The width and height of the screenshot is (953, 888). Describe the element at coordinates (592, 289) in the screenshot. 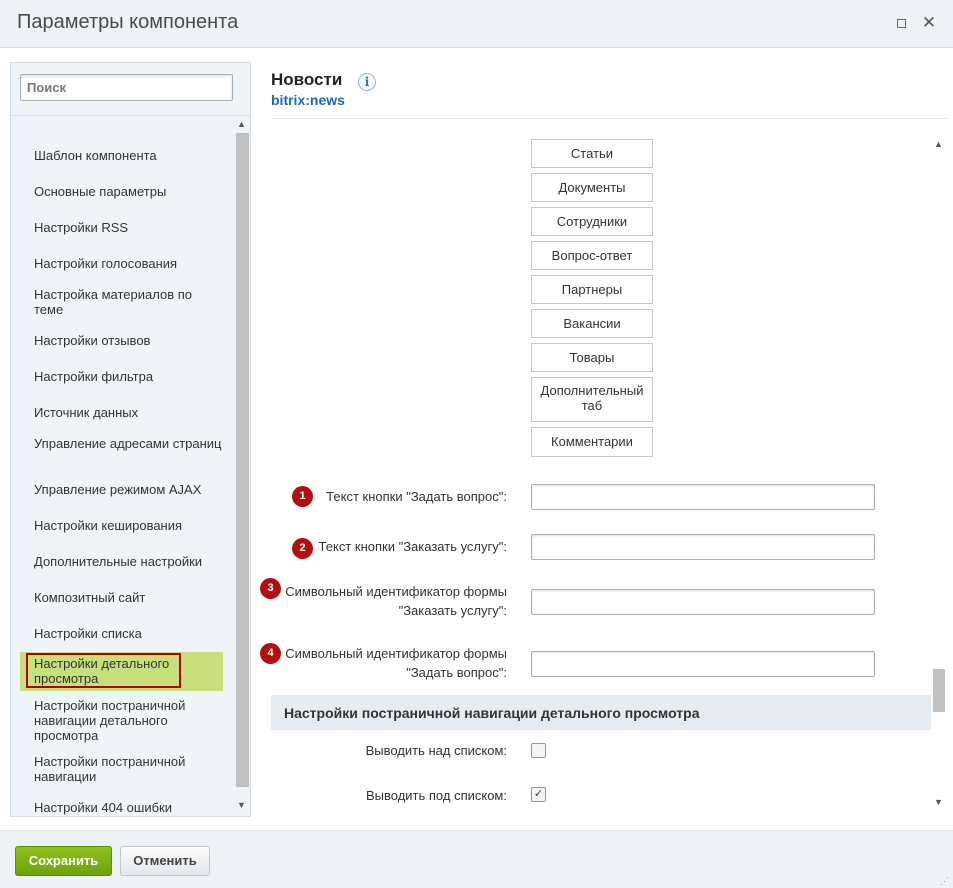

I see `tab-option: Партнеры` at that location.